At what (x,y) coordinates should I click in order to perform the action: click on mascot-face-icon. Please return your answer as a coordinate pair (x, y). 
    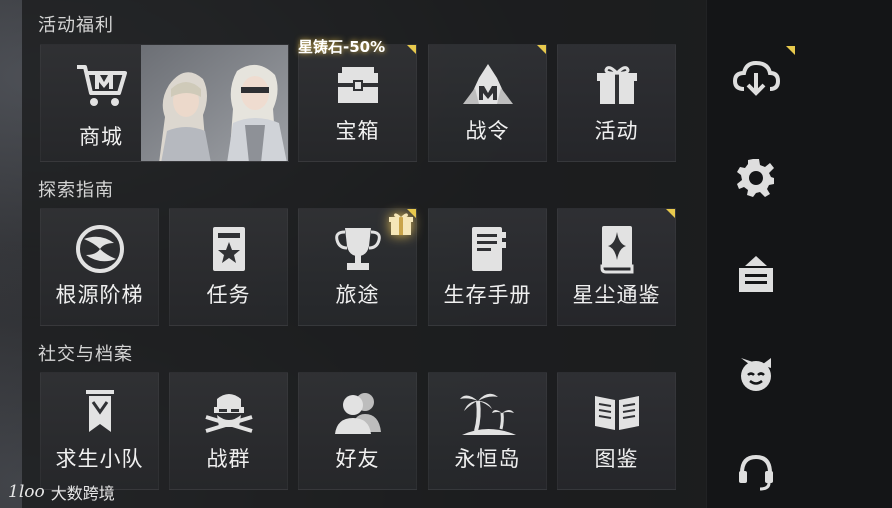
    Looking at the image, I should click on (756, 374).